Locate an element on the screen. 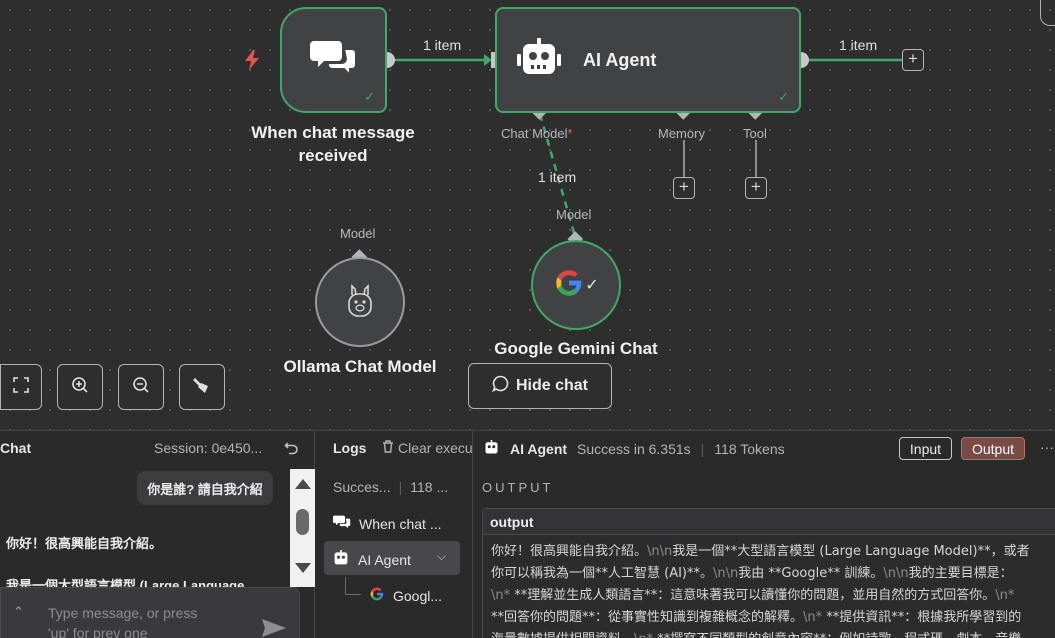  more-options-icon: ··· is located at coordinates (1047, 447).